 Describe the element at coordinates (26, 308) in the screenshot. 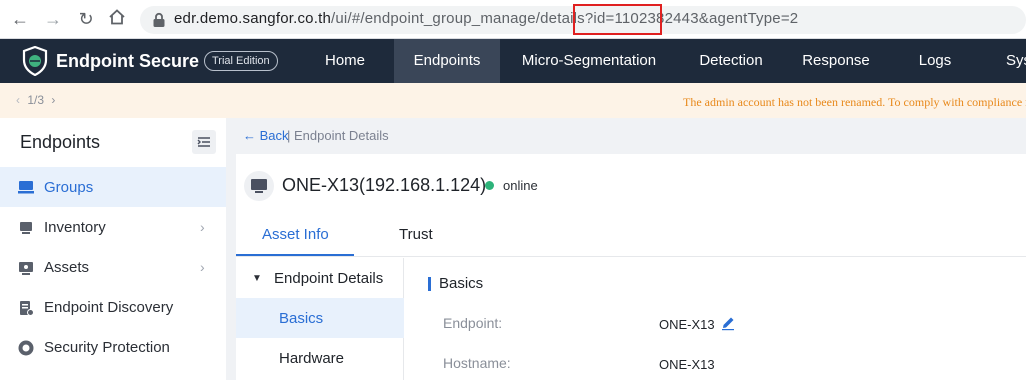

I see `discovery-icon` at that location.